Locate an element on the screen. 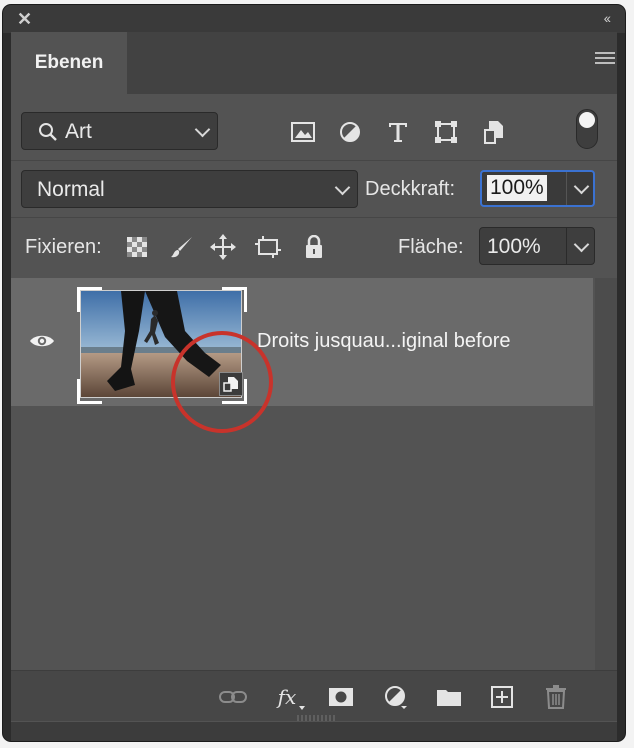 Image resolution: width=634 pixels, height=748 pixels. panel-menu-icon is located at coordinates (605, 60).